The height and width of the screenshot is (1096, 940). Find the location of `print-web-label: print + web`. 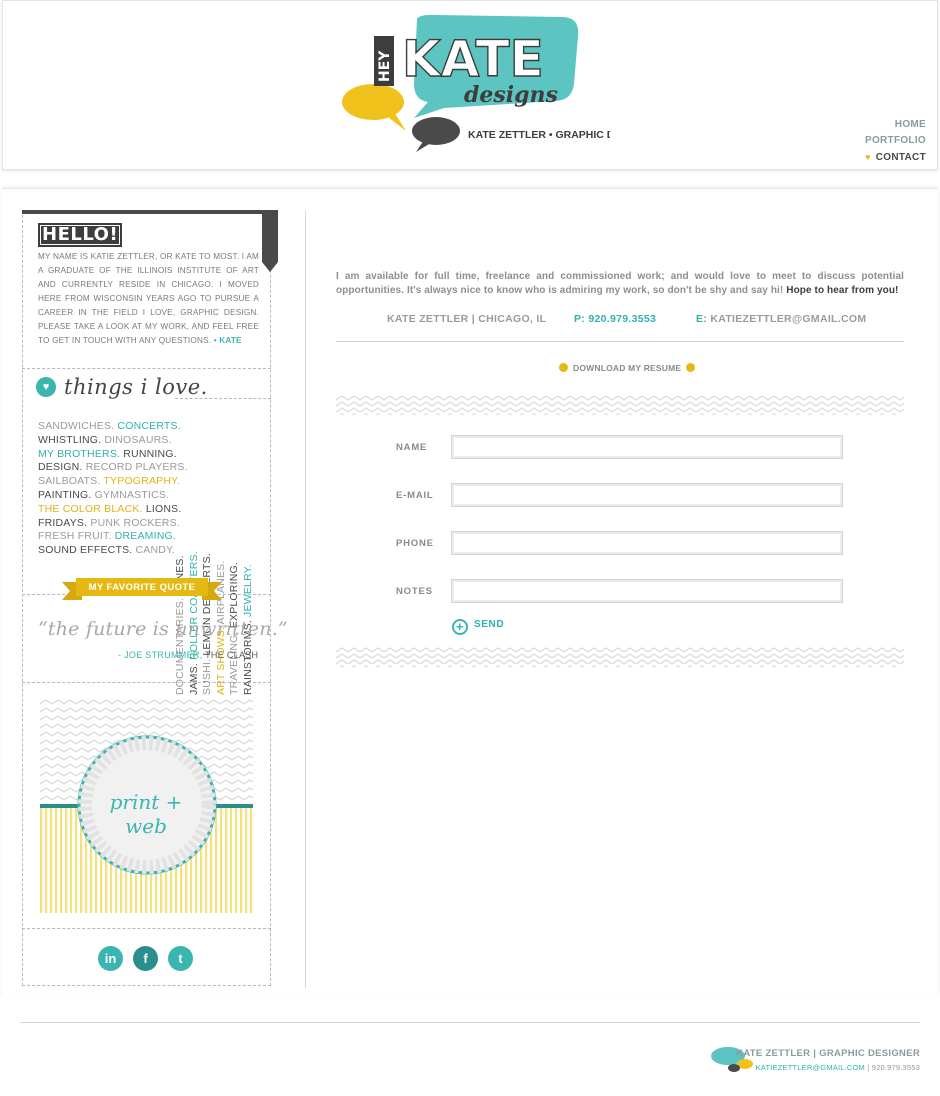

print-web-label: print + web is located at coordinates (146, 814).